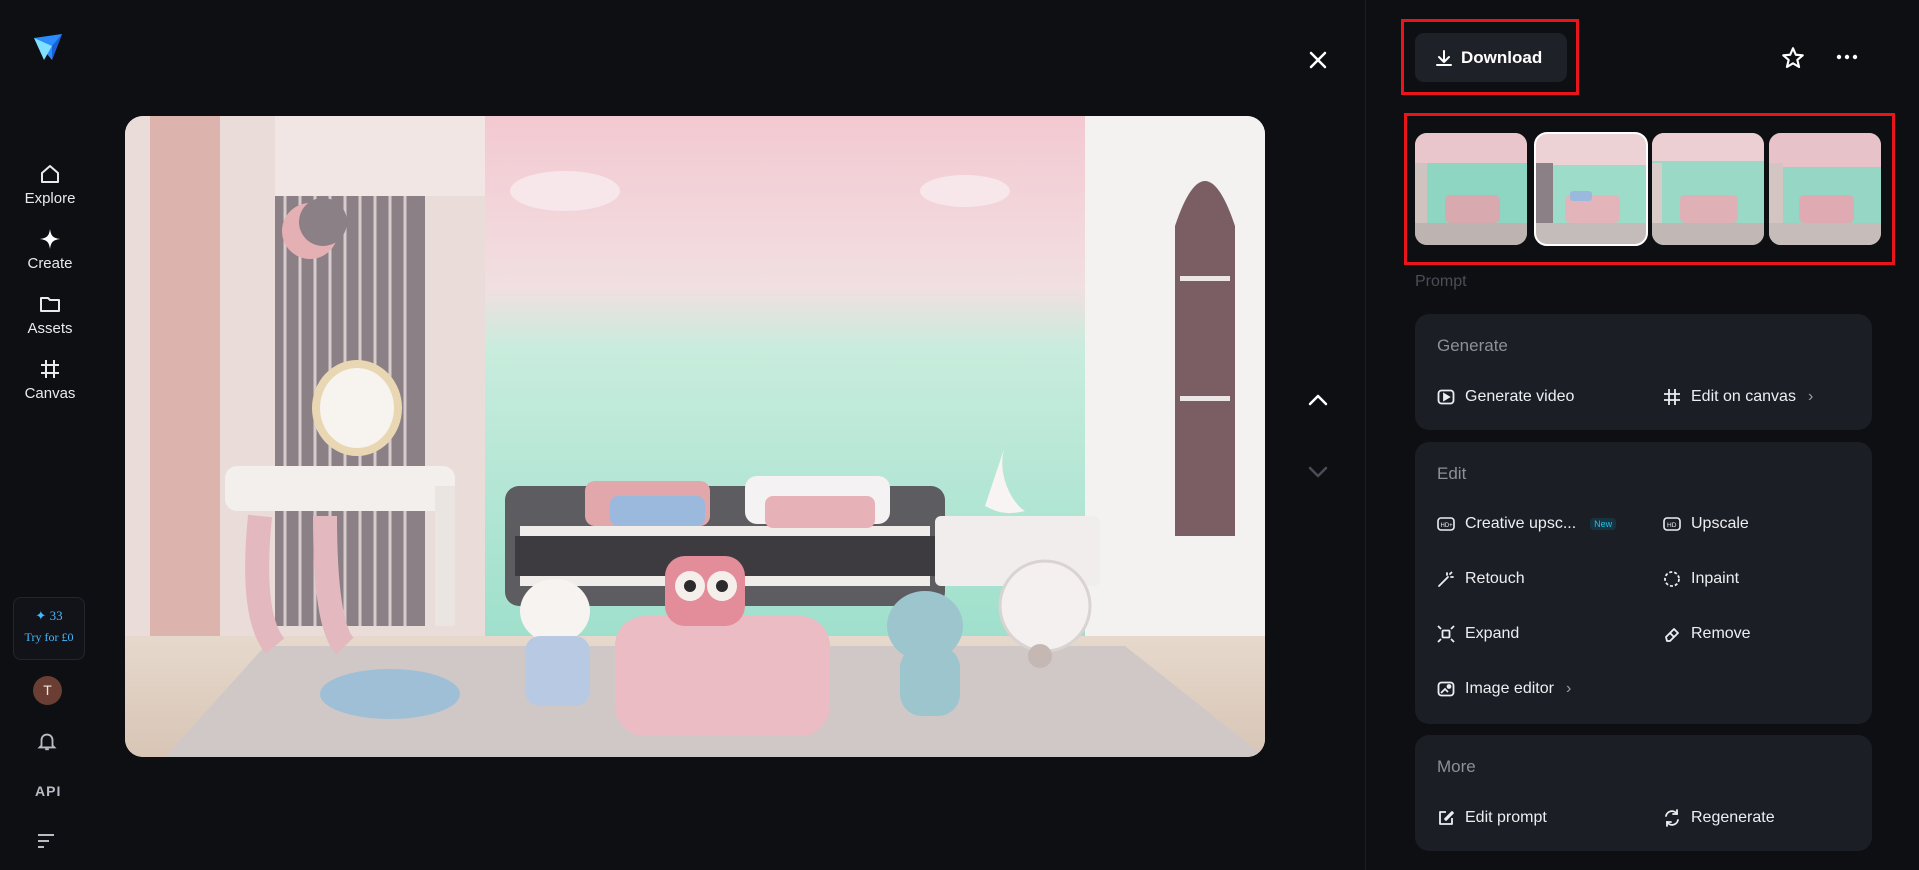 The width and height of the screenshot is (1919, 870). I want to click on sidebar-item-label: Assets, so click(50, 328).